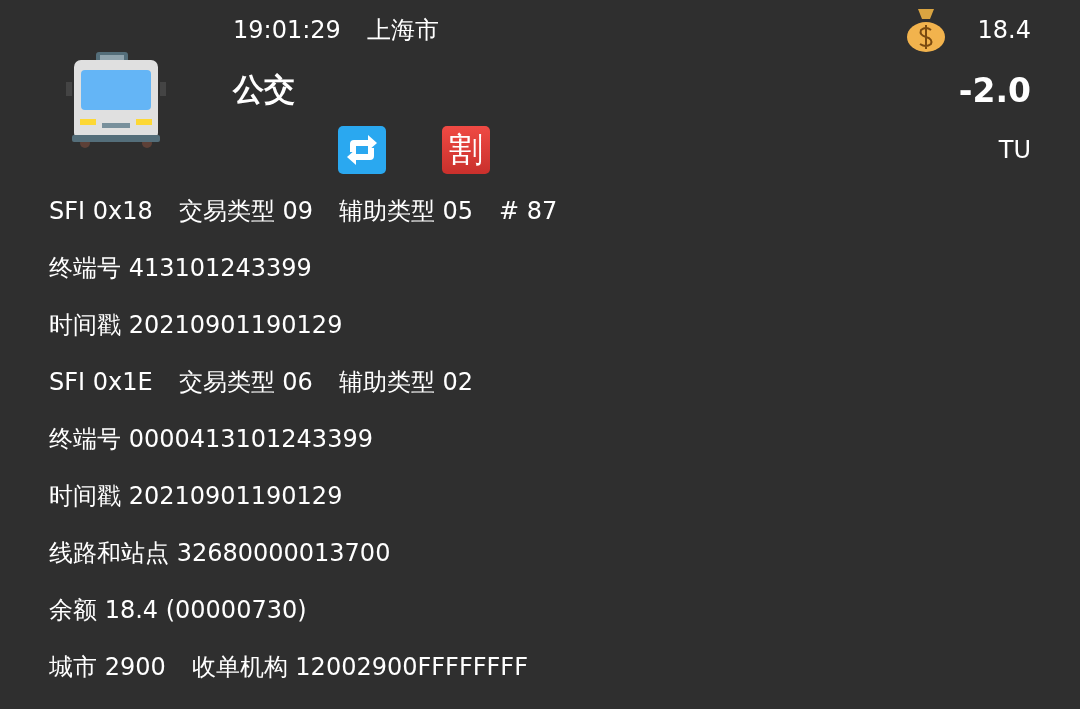 Image resolution: width=1080 pixels, height=709 pixels. I want to click on detail-text: SFI 0x18, so click(101, 210).